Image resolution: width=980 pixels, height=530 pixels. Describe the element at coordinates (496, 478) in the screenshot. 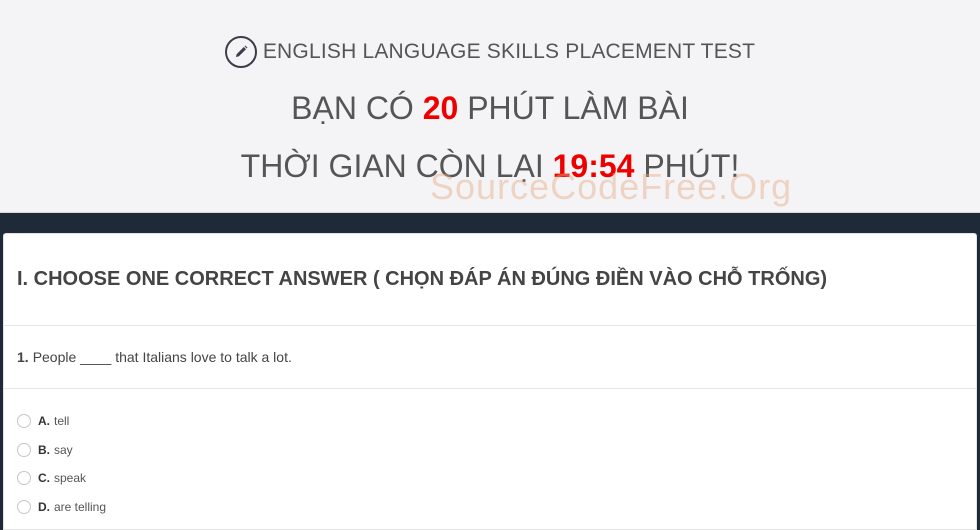

I see `option-c: C. speak` at that location.